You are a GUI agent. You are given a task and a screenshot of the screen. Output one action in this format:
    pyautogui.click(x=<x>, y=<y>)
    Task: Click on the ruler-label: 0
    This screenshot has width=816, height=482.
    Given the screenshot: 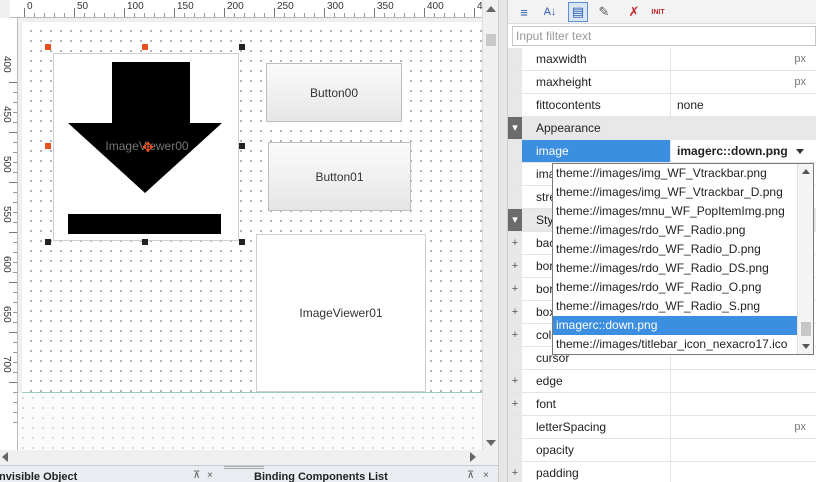 What is the action you would take?
    pyautogui.click(x=30, y=6)
    